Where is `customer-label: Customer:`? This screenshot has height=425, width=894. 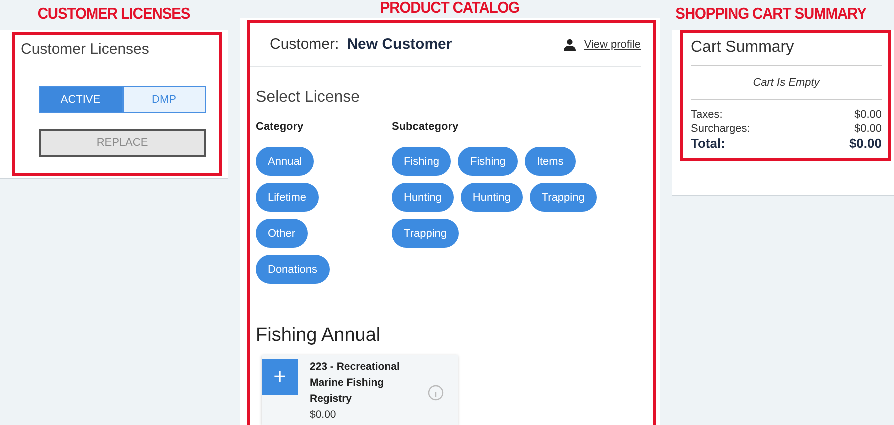
customer-label: Customer: is located at coordinates (305, 44).